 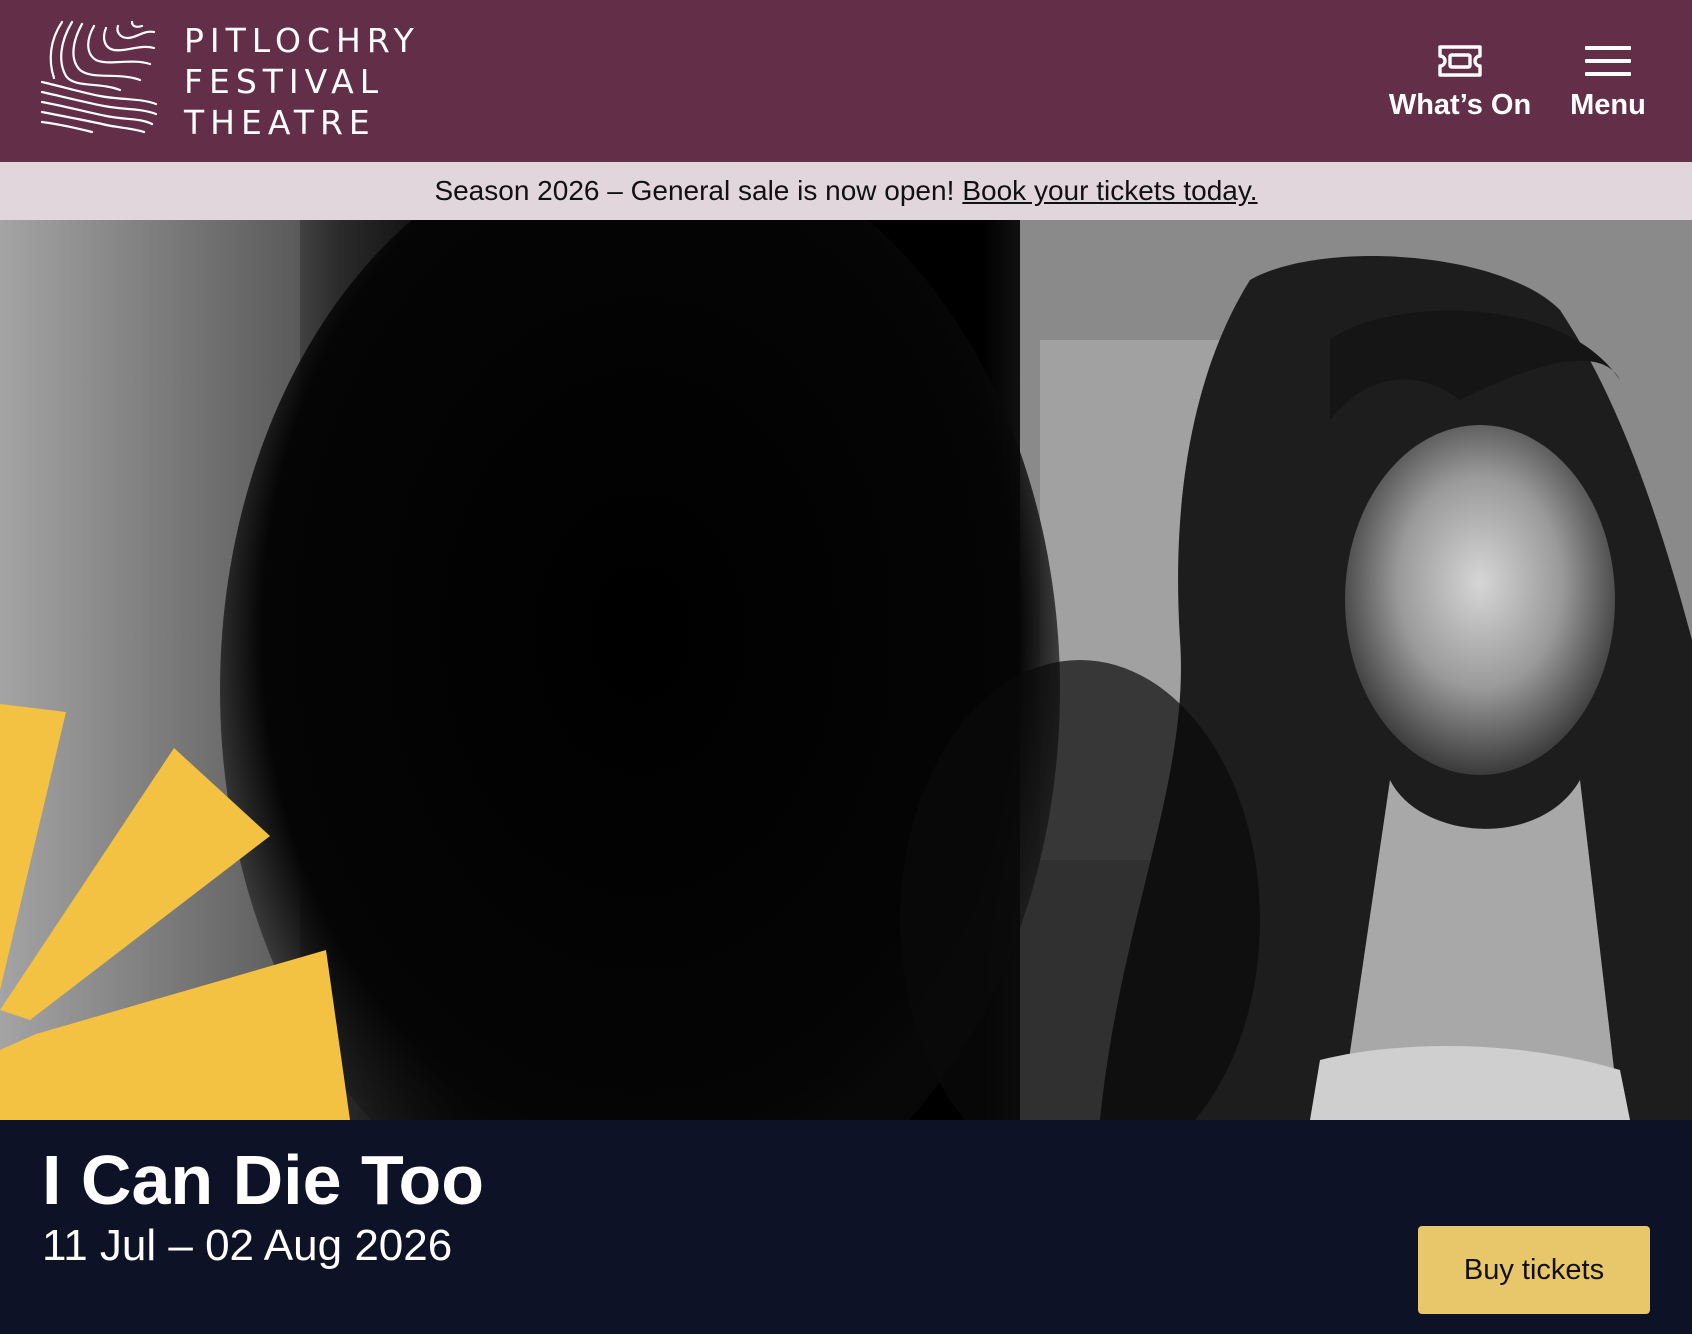 What do you see at coordinates (1460, 105) in the screenshot?
I see `whats-on-label: What’s On` at bounding box center [1460, 105].